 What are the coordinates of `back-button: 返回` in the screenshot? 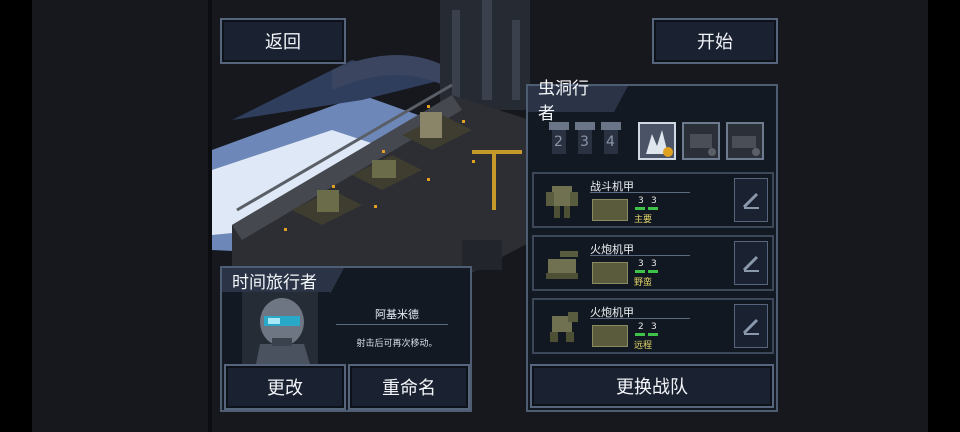 It's located at (283, 41).